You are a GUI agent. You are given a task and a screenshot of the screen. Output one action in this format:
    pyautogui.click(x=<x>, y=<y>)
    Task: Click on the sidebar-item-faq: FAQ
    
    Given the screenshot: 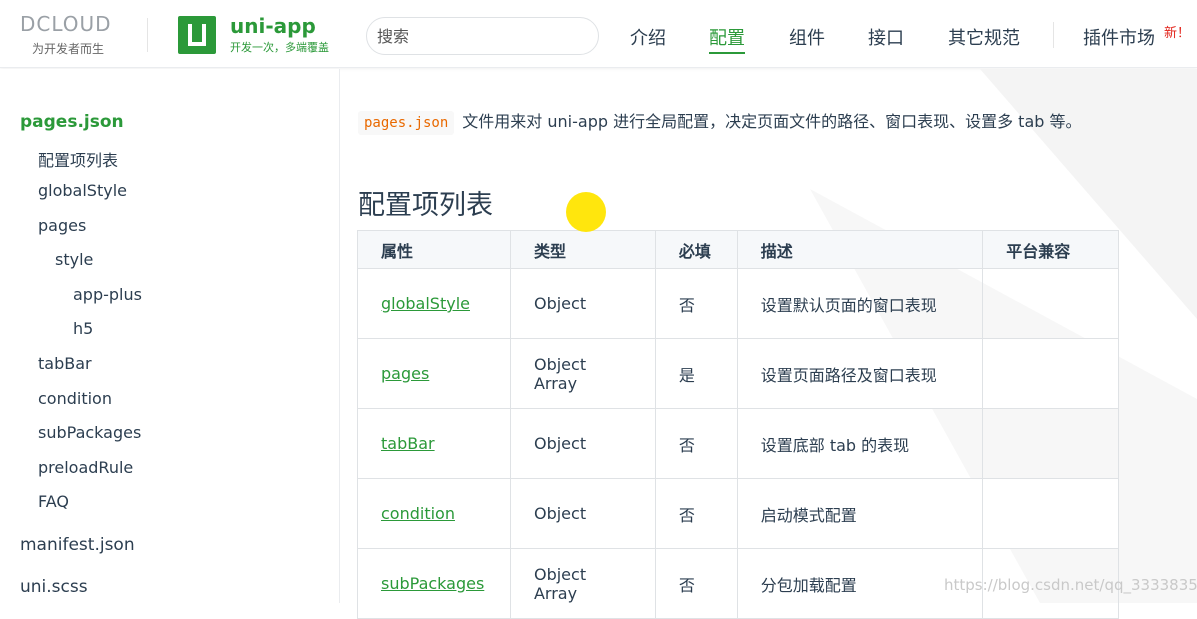 What is the action you would take?
    pyautogui.click(x=53, y=501)
    